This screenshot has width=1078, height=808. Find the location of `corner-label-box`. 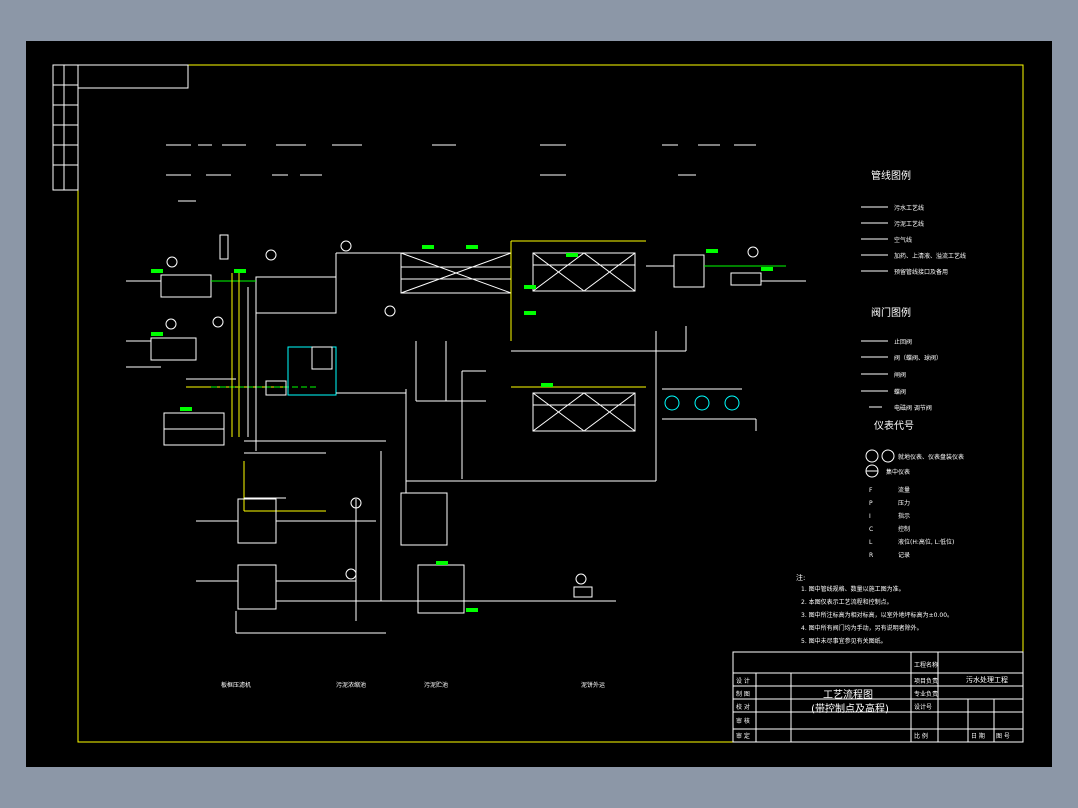

corner-label-box is located at coordinates (133, 76).